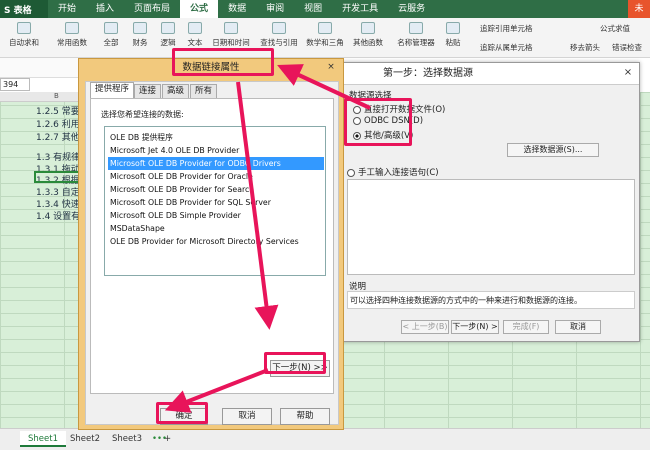 Image resolution: width=650 pixels, height=450 pixels. What do you see at coordinates (195, 28) in the screenshot?
I see `text-icon` at bounding box center [195, 28].